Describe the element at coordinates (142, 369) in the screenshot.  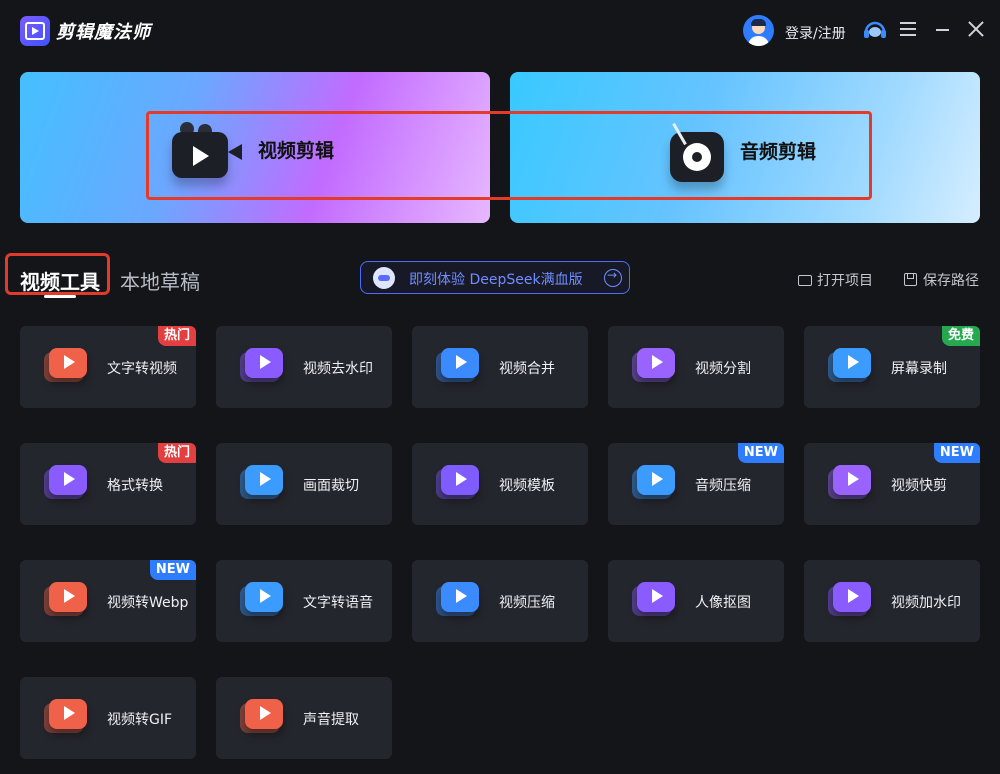
I see `tool-label: 文字转视频` at that location.